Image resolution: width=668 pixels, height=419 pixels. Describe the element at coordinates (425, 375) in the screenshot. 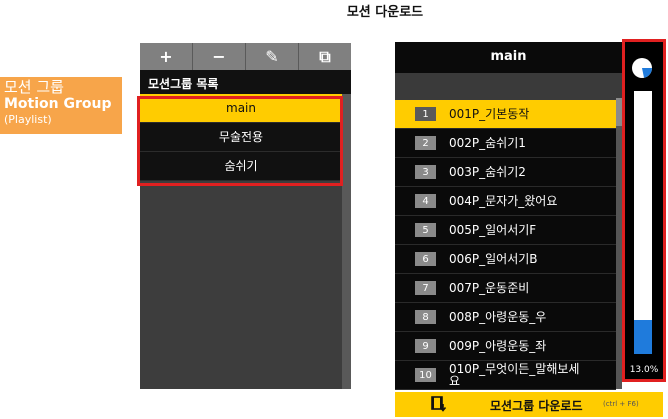

I see `motion-number: 10` at that location.